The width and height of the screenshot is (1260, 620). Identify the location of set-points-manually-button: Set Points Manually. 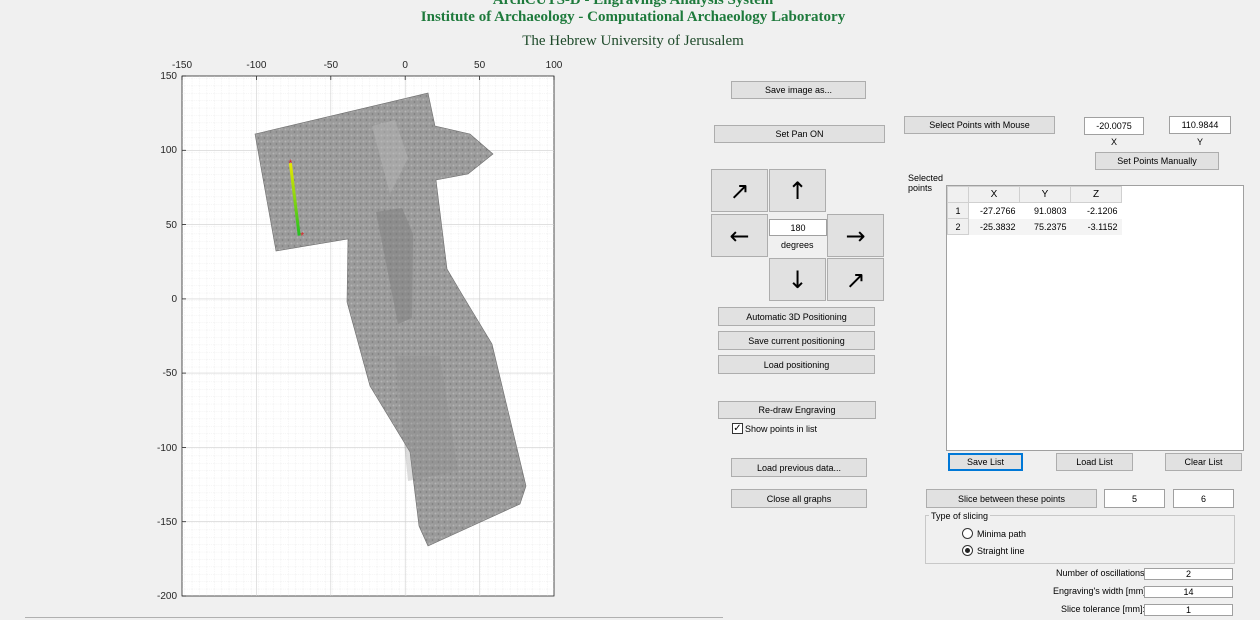
(1157, 161).